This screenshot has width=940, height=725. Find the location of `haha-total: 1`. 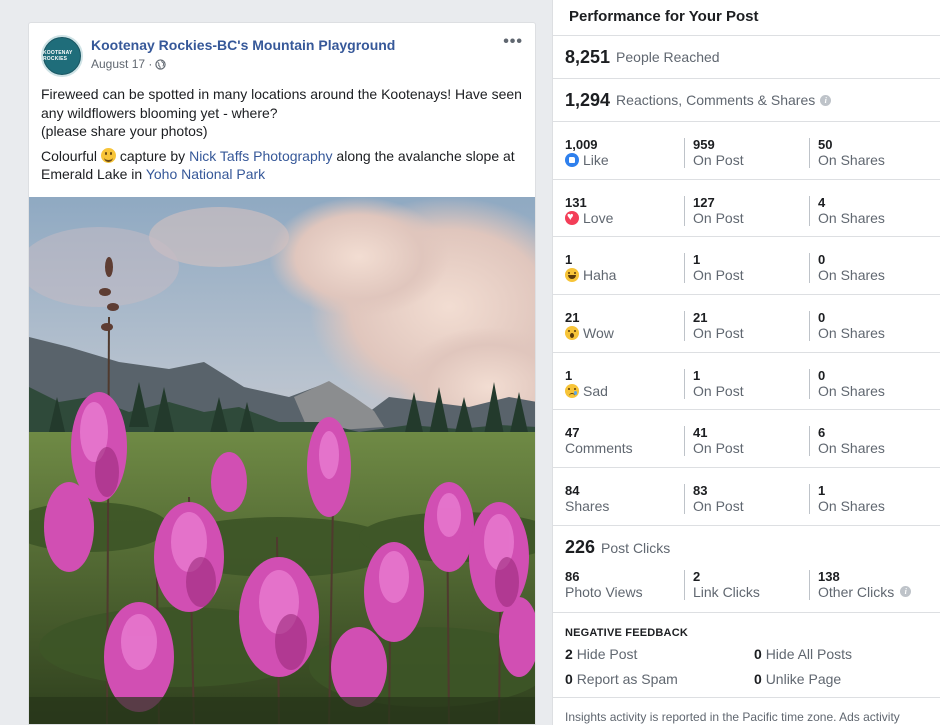

haha-total: 1 is located at coordinates (569, 260).